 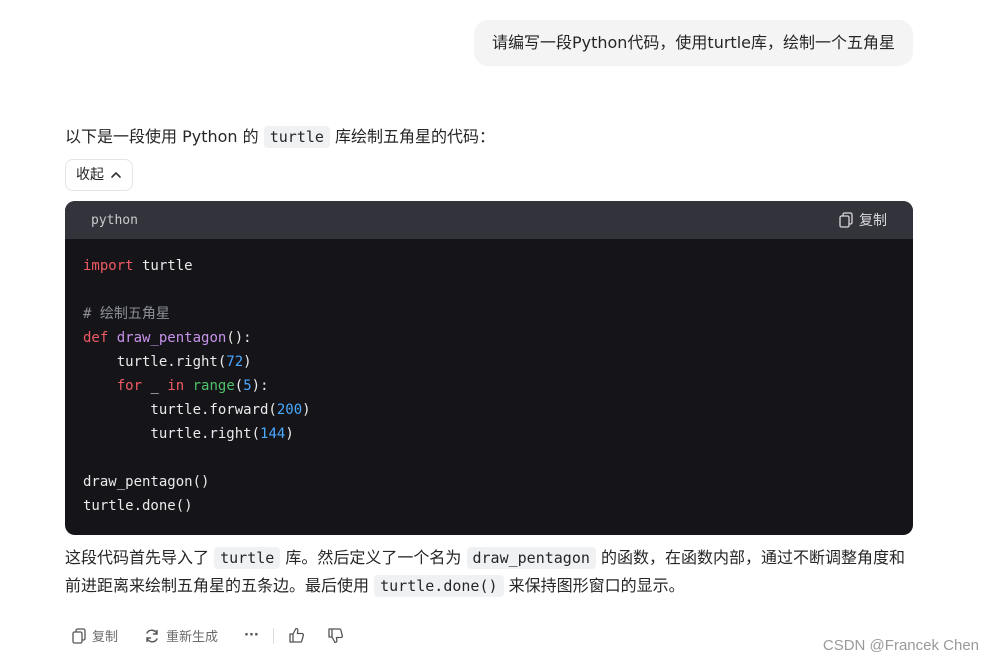 What do you see at coordinates (105, 637) in the screenshot?
I see `copy-reply-label: 复制` at bounding box center [105, 637].